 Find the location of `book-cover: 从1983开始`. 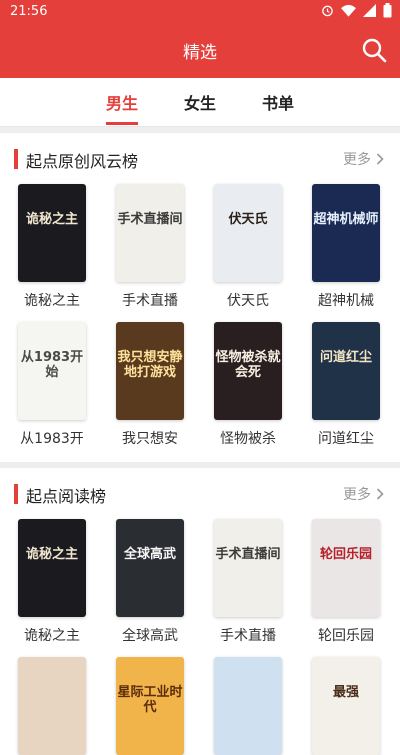

book-cover: 从1983开始 is located at coordinates (52, 371).